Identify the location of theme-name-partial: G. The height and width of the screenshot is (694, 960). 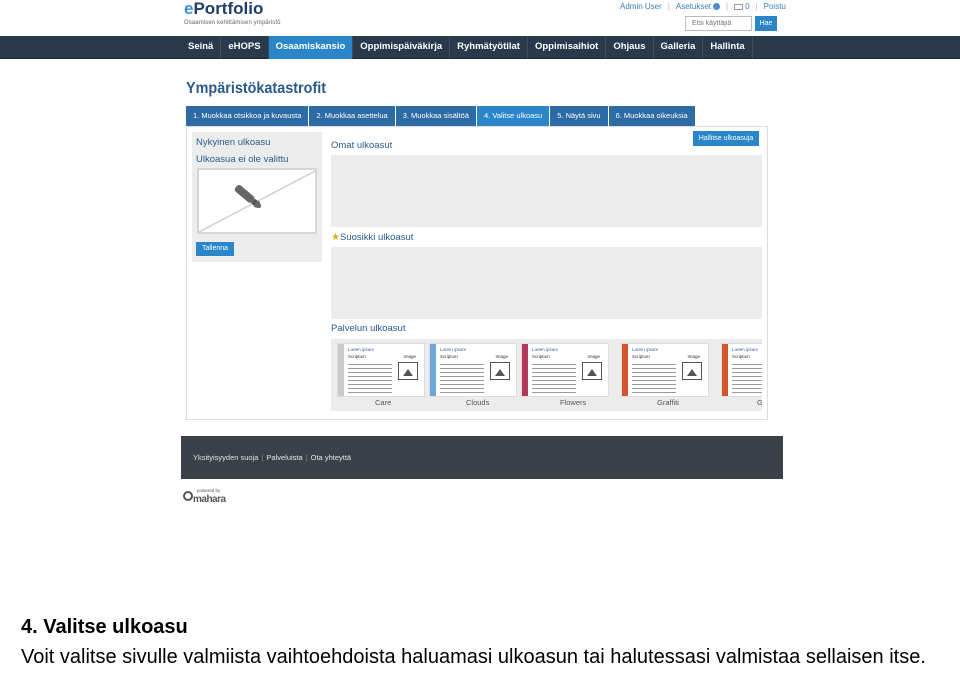
(759, 402).